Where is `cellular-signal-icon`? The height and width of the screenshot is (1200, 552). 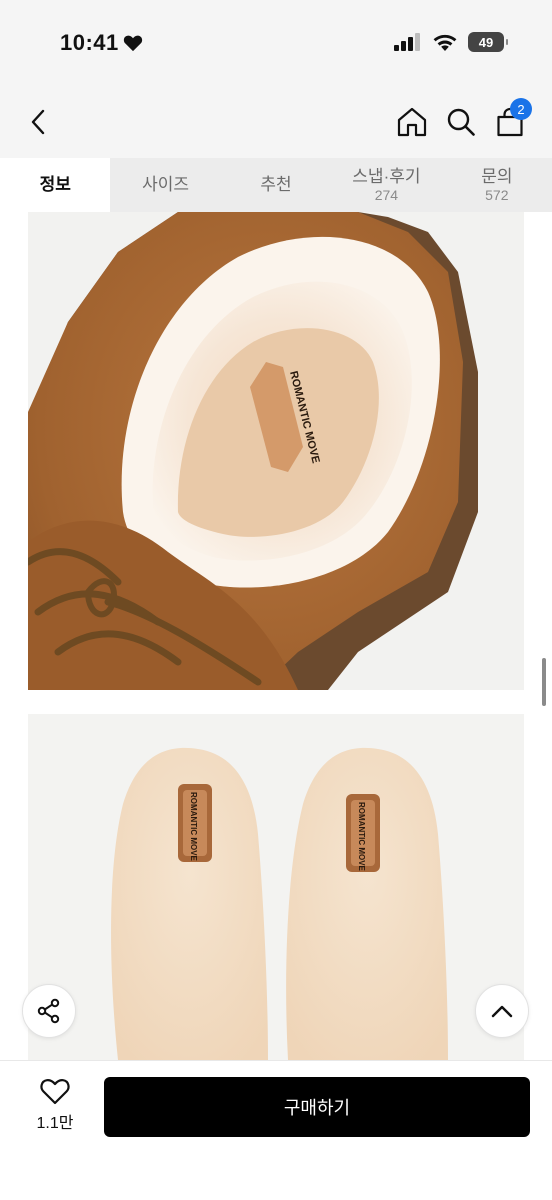 cellular-signal-icon is located at coordinates (407, 42).